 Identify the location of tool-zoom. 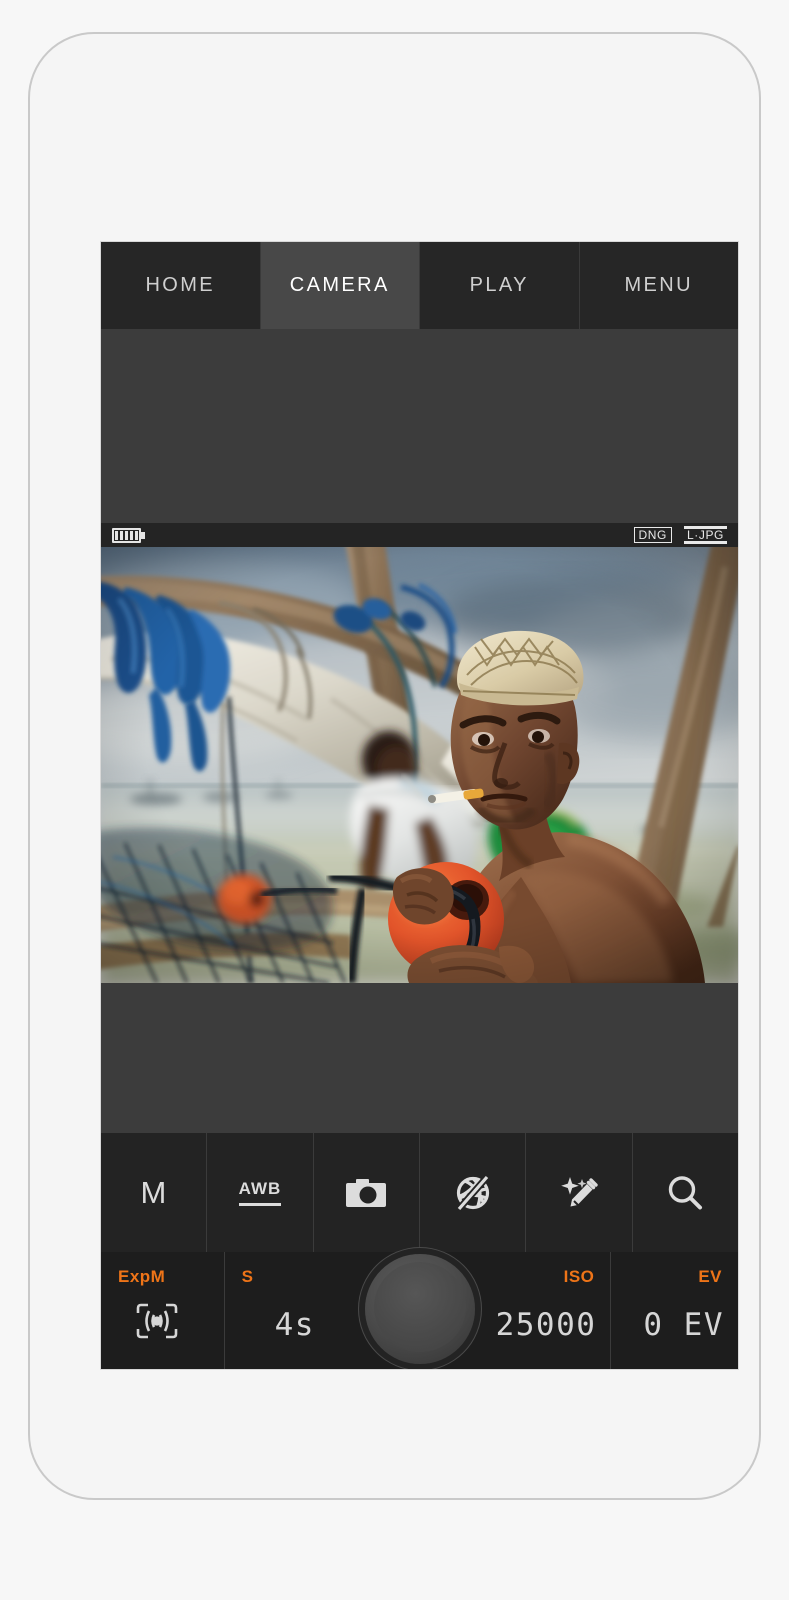
(685, 1192).